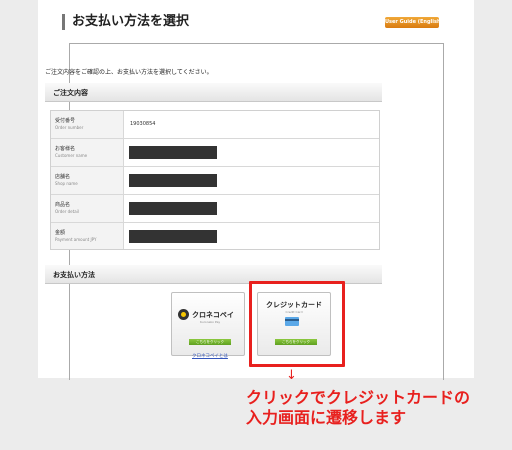 This screenshot has height=450, width=512. What do you see at coordinates (63, 177) in the screenshot?
I see `row-label: 店舗名` at bounding box center [63, 177].